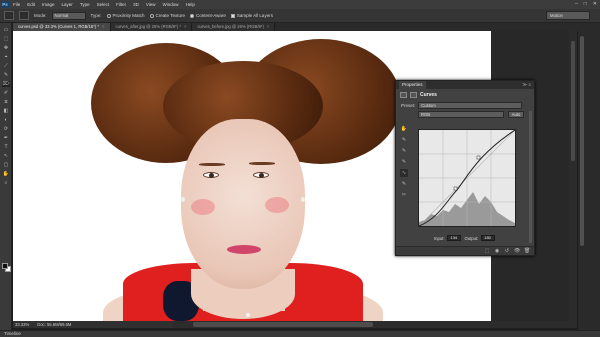  Describe the element at coordinates (232, 15) in the screenshot. I see `sample-all-layers-checkbox` at that location.